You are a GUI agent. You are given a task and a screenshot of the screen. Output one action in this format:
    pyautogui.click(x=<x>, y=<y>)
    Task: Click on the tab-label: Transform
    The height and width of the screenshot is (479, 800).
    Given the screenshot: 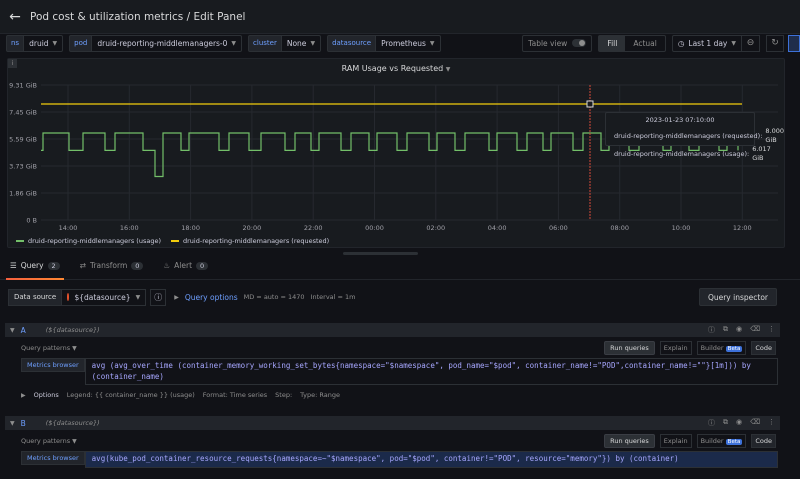 What is the action you would take?
    pyautogui.click(x=108, y=265)
    